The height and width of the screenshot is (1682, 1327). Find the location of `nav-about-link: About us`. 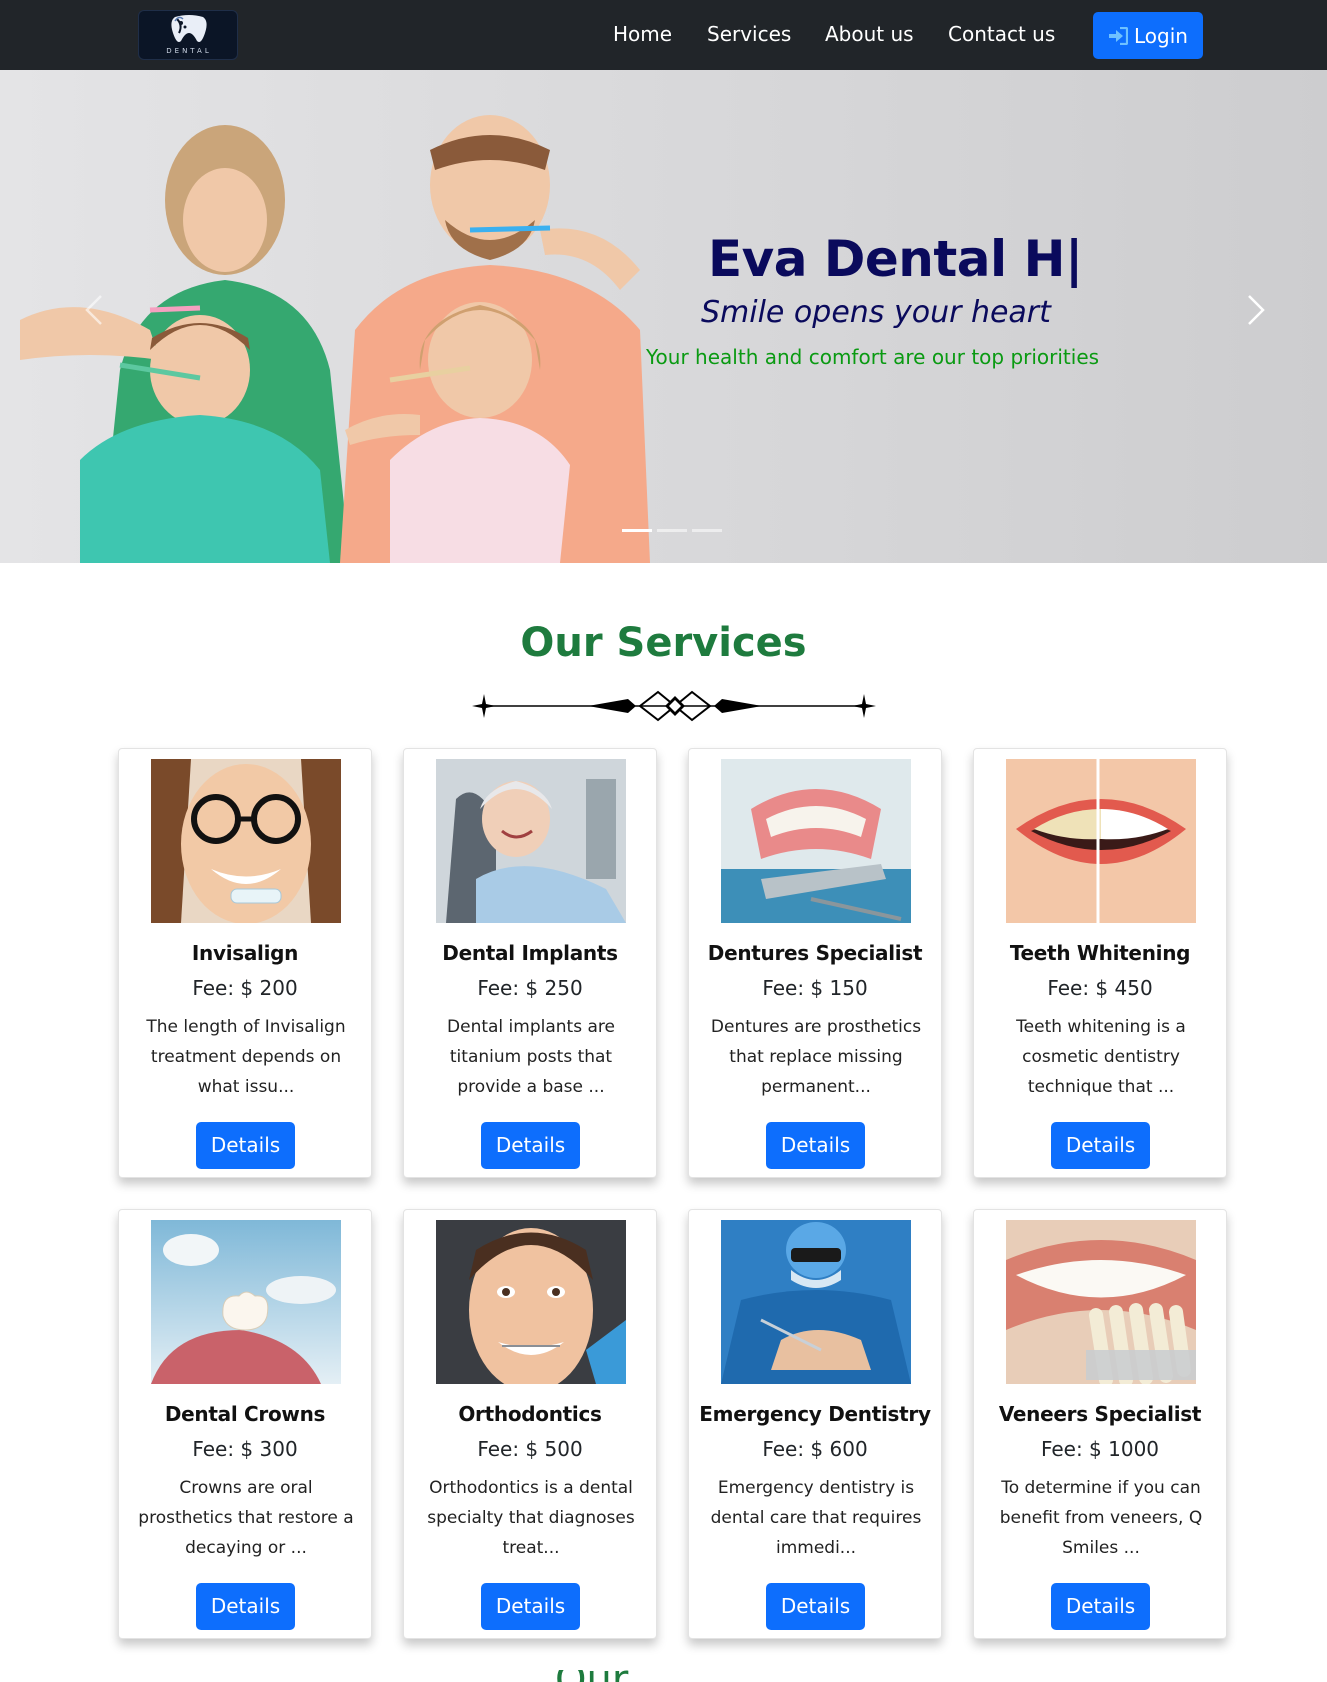

nav-about-link: About us is located at coordinates (869, 34).